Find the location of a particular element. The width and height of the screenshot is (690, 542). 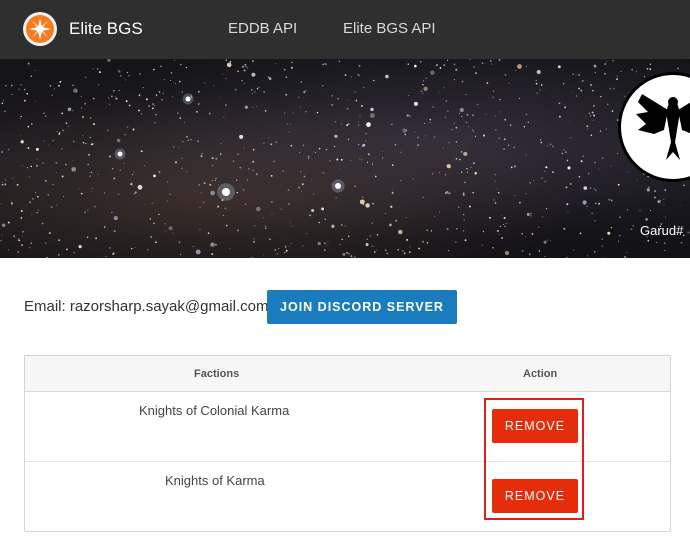

top-navbar: Elite BGS EDDB API Elite BGS API is located at coordinates (345, 29).